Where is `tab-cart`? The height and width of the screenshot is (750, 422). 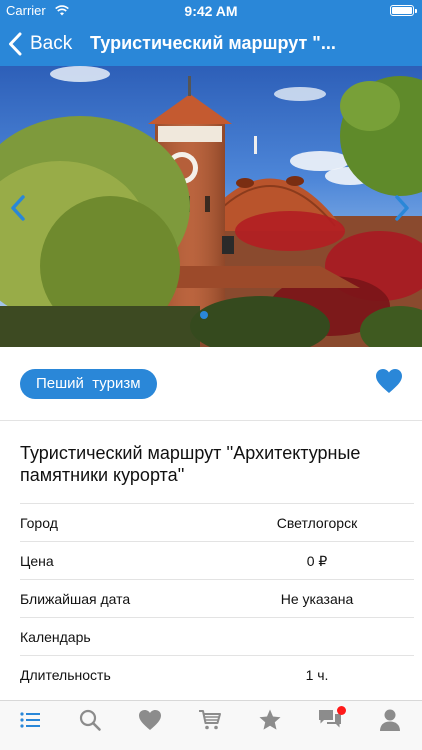
tab-cart is located at coordinates (210, 725).